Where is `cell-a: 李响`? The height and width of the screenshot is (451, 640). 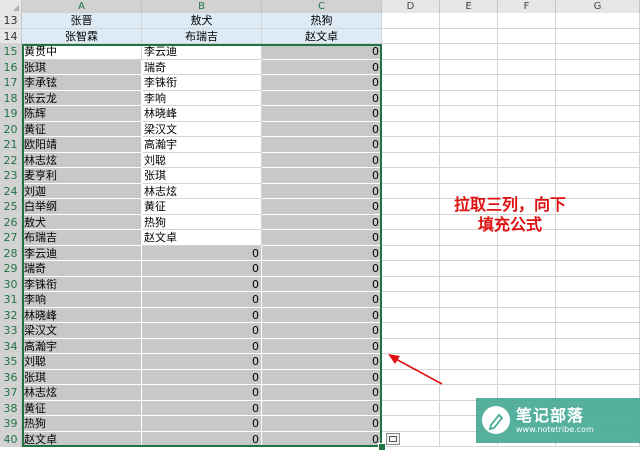 cell-a: 李响 is located at coordinates (82, 300).